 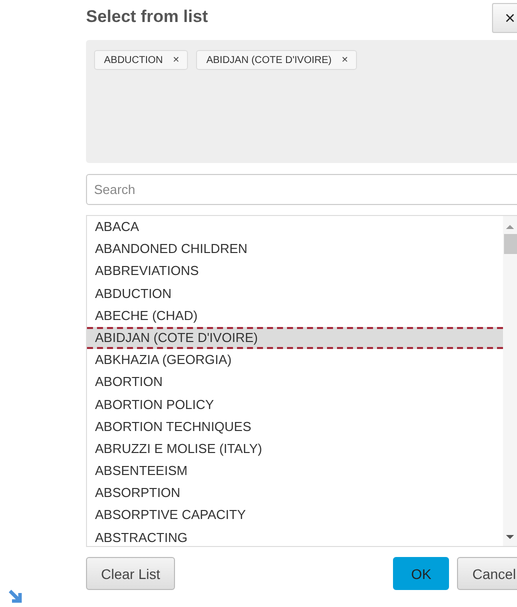 What do you see at coordinates (295, 271) in the screenshot?
I see `list-item: ABBREVIATIONS` at bounding box center [295, 271].